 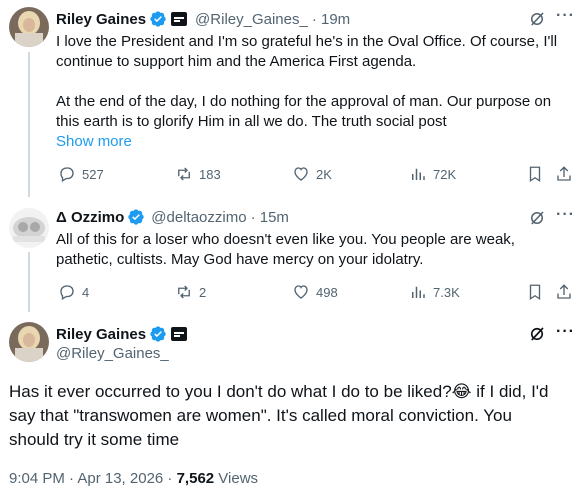 I want to click on show-more-link: Show more, so click(x=316, y=142).